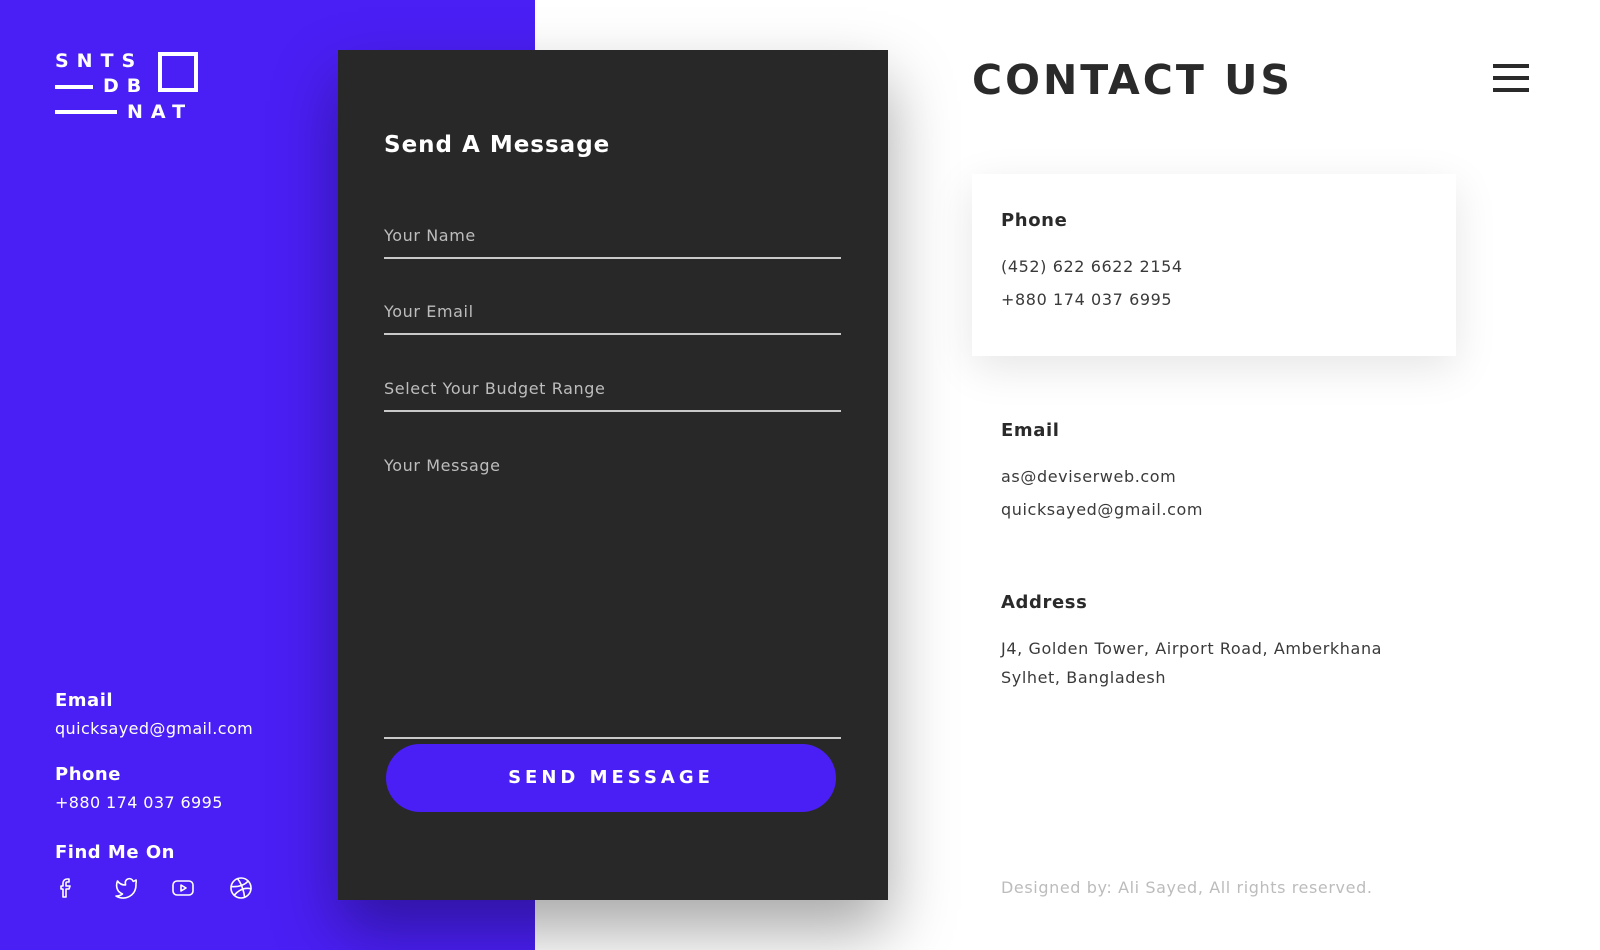 This screenshot has height=950, width=1600. I want to click on contact-email-1: as@deviserweb.com, so click(1102, 476).